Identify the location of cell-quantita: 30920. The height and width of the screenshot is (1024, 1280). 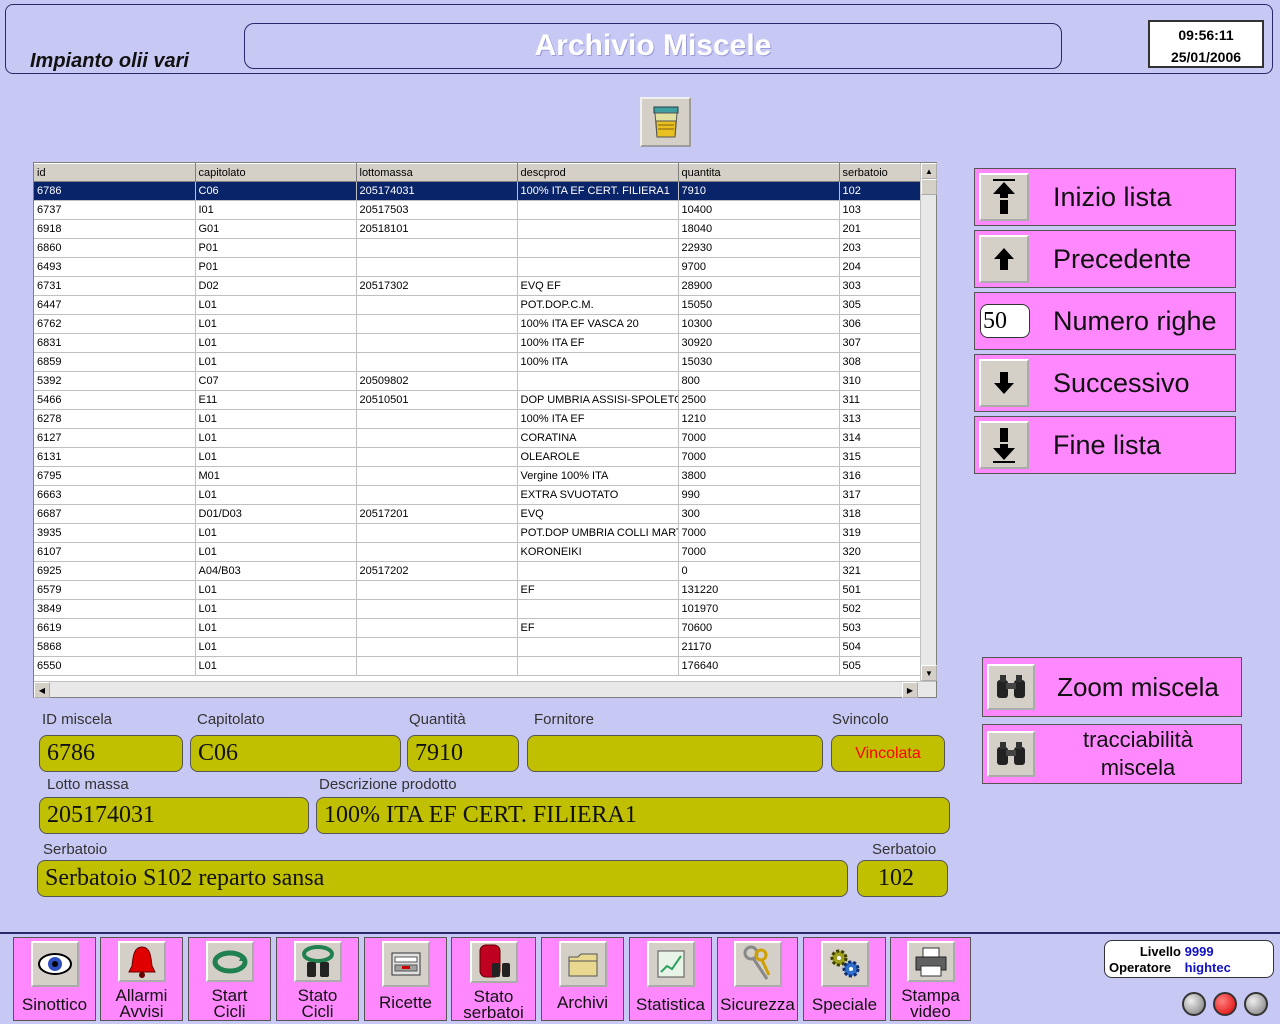
(759, 343).